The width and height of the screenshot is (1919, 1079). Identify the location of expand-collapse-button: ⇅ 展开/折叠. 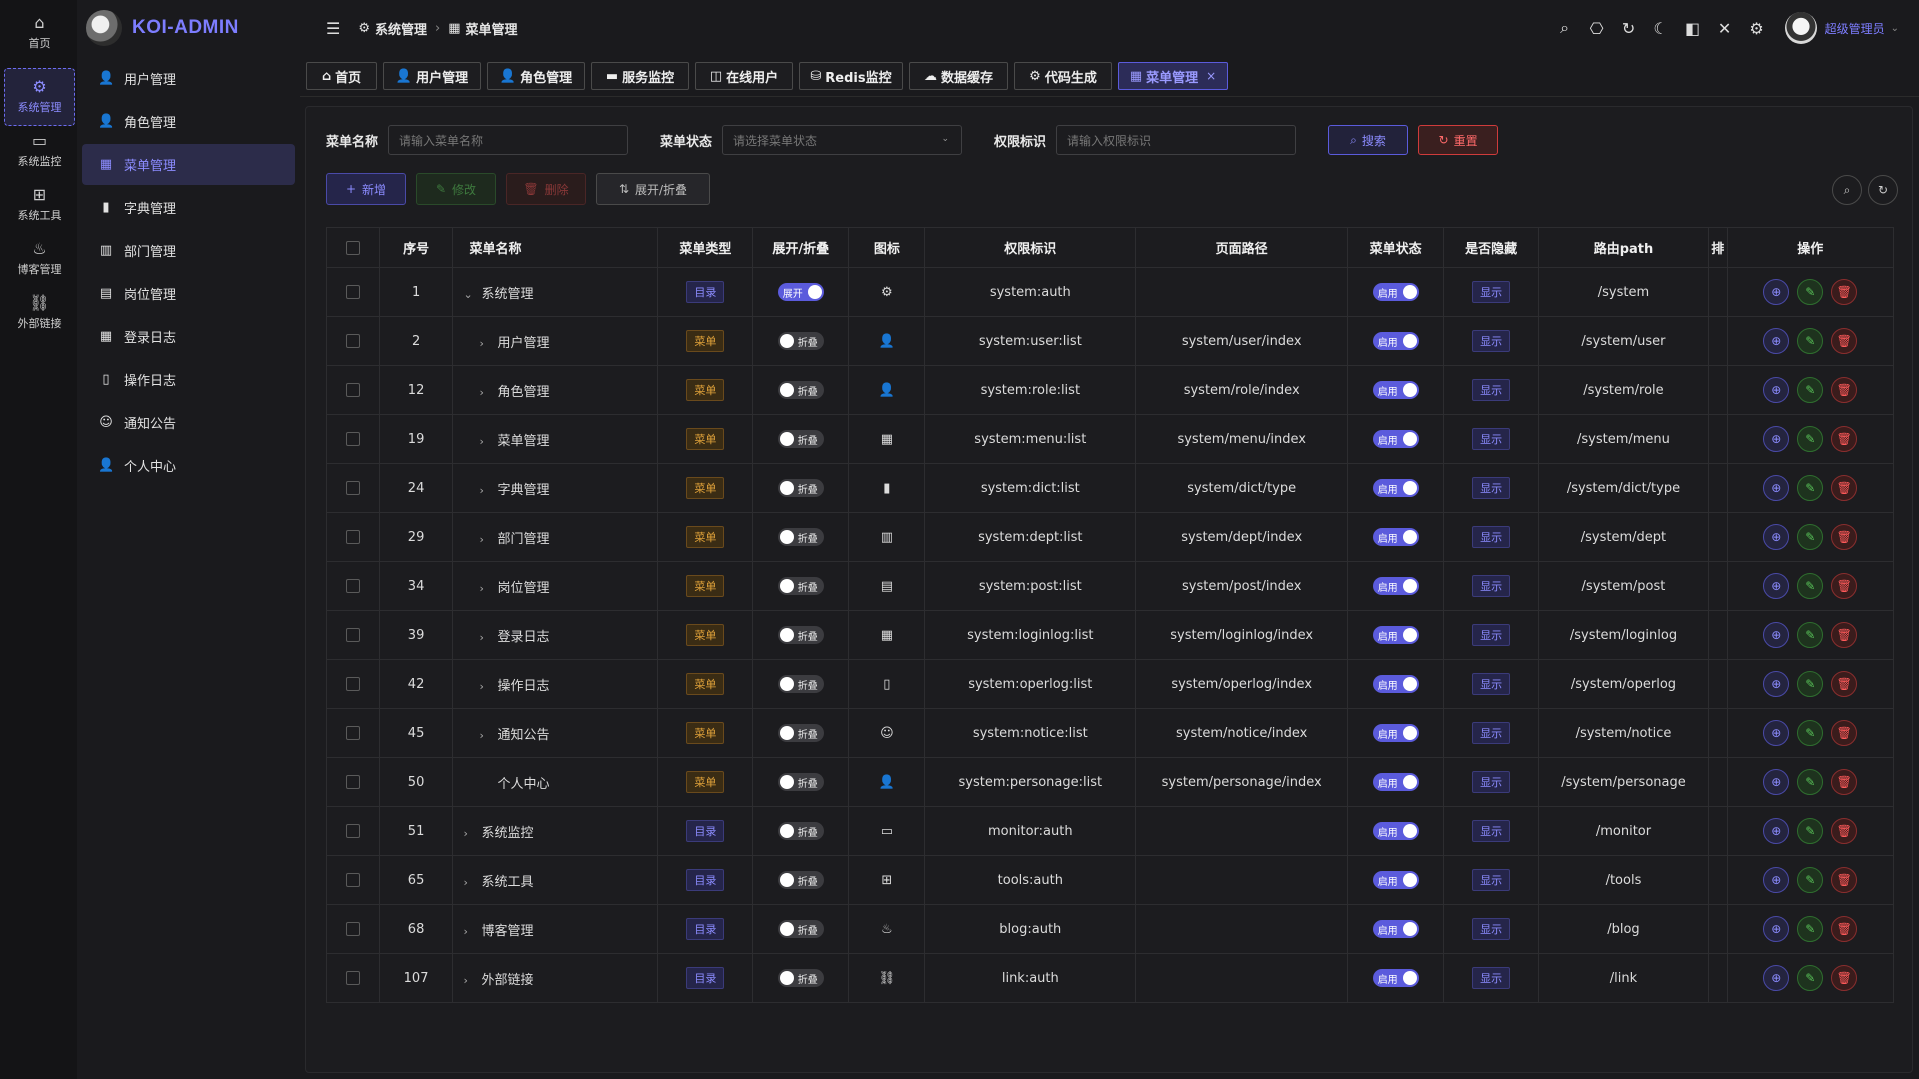
(653, 189).